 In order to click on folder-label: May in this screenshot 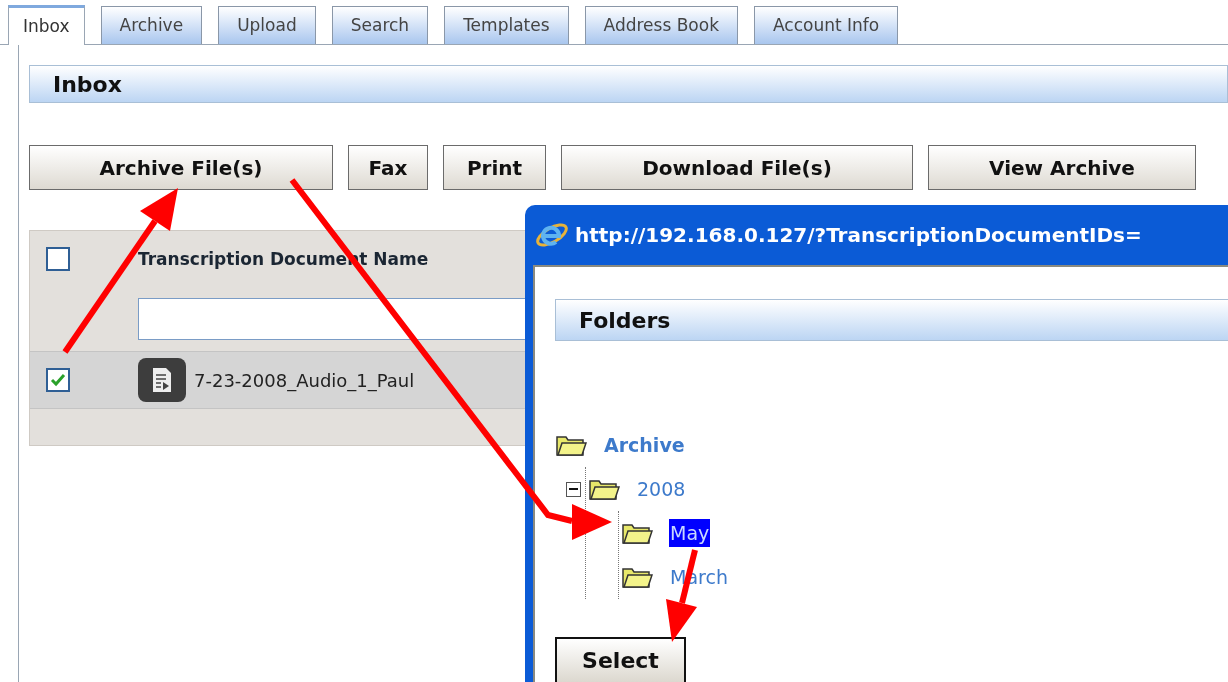, I will do `click(690, 533)`.